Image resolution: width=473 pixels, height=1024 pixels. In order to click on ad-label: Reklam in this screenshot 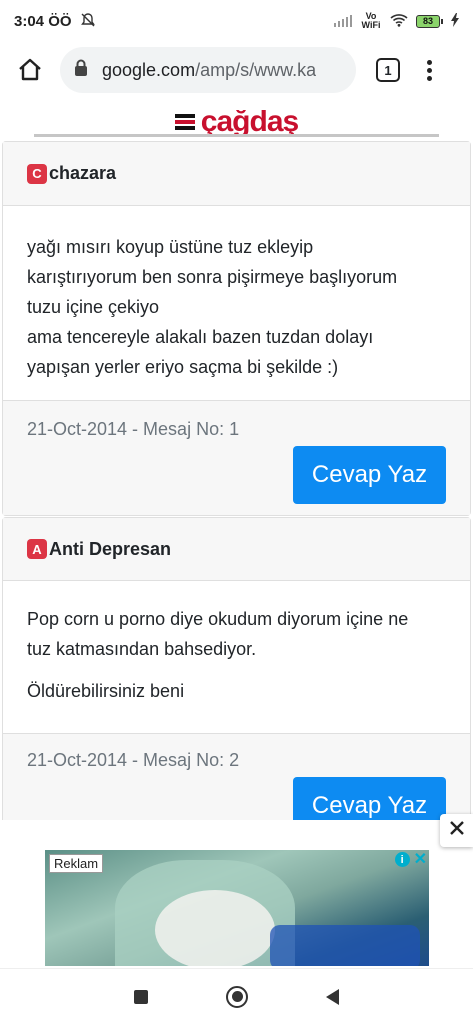, I will do `click(76, 863)`.